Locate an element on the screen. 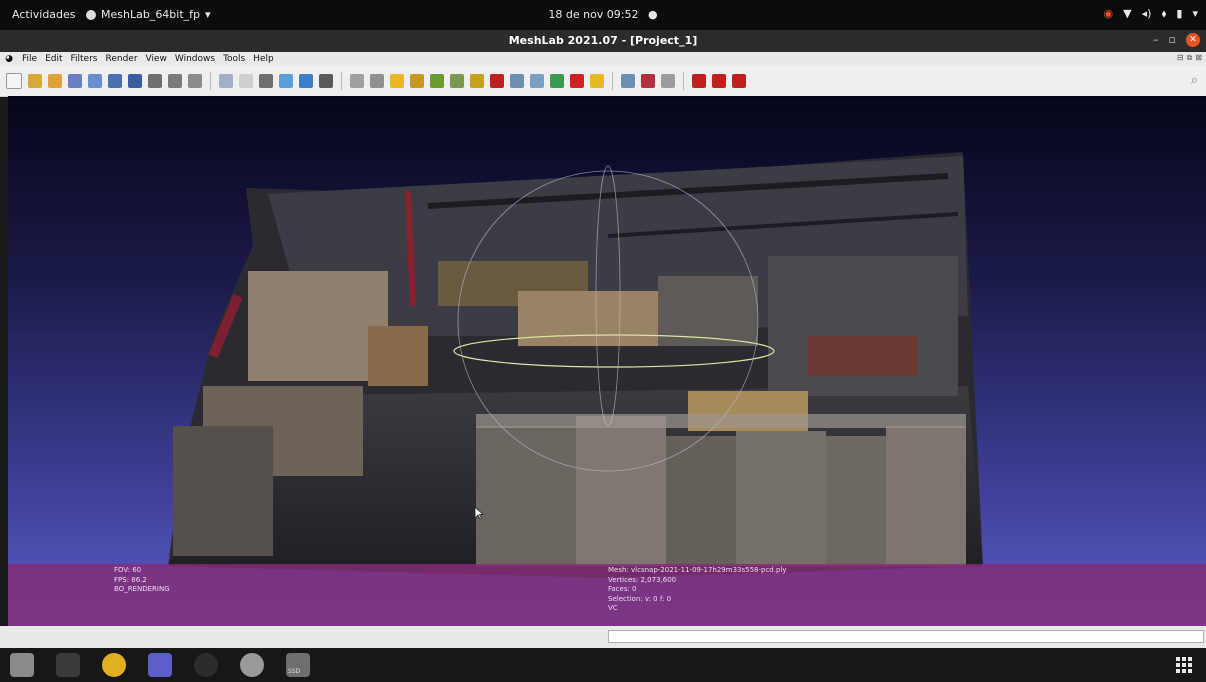 The height and width of the screenshot is (682, 1206). mdi-controls: ⊟ ⧉ ⊠ is located at coordinates (1189, 58).